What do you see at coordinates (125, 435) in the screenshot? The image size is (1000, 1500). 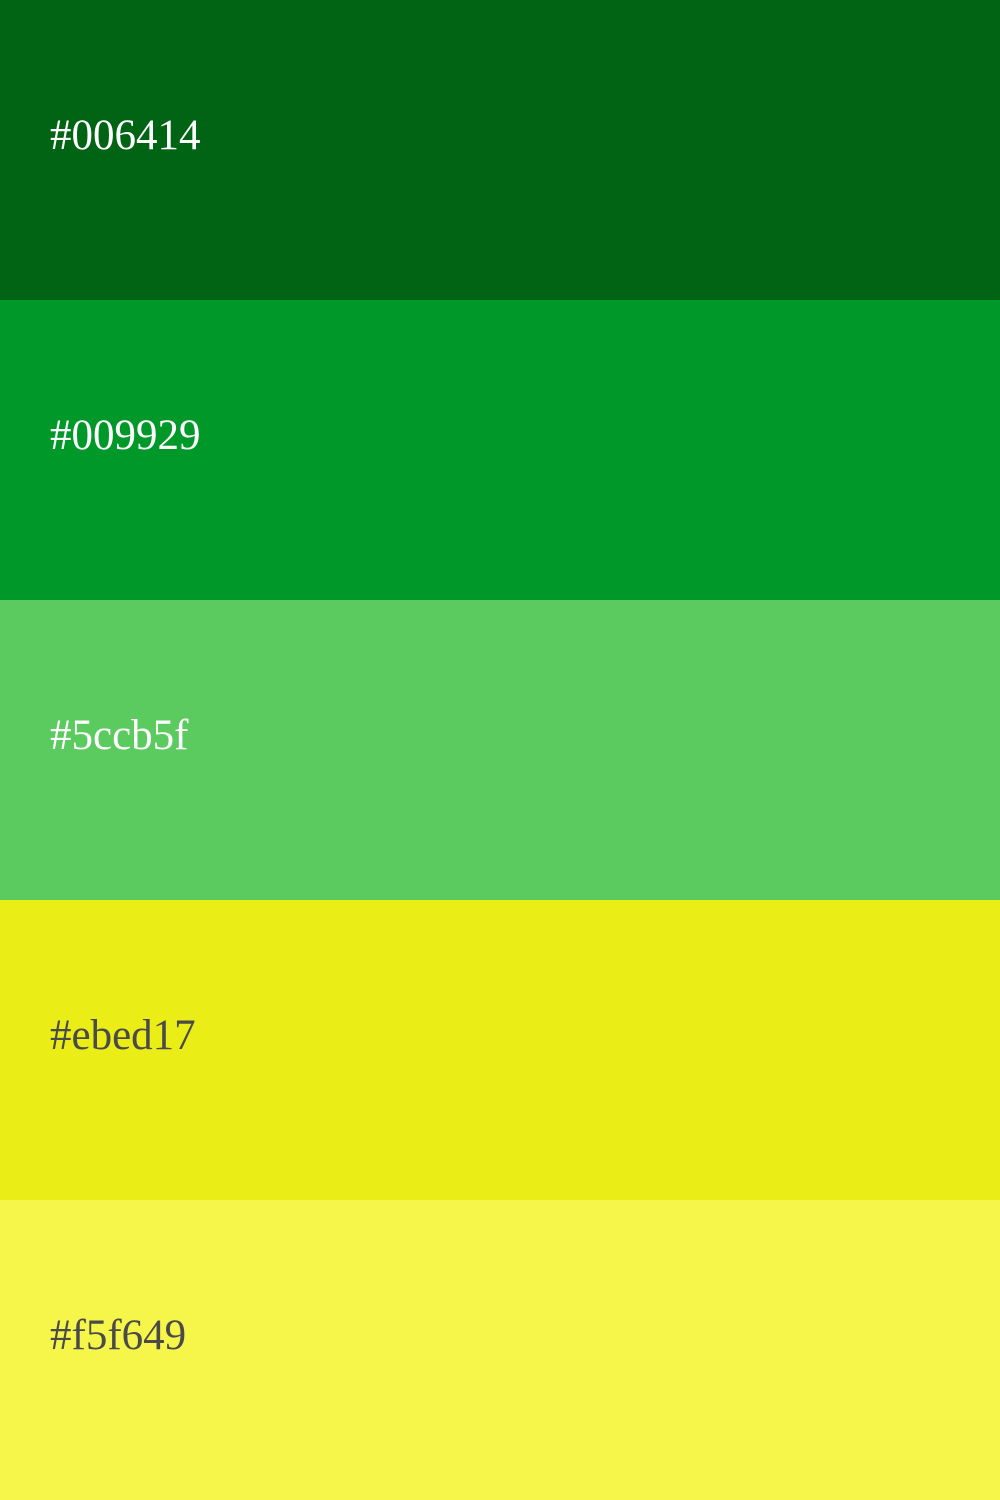 I see `color-hex-label: #009929` at bounding box center [125, 435].